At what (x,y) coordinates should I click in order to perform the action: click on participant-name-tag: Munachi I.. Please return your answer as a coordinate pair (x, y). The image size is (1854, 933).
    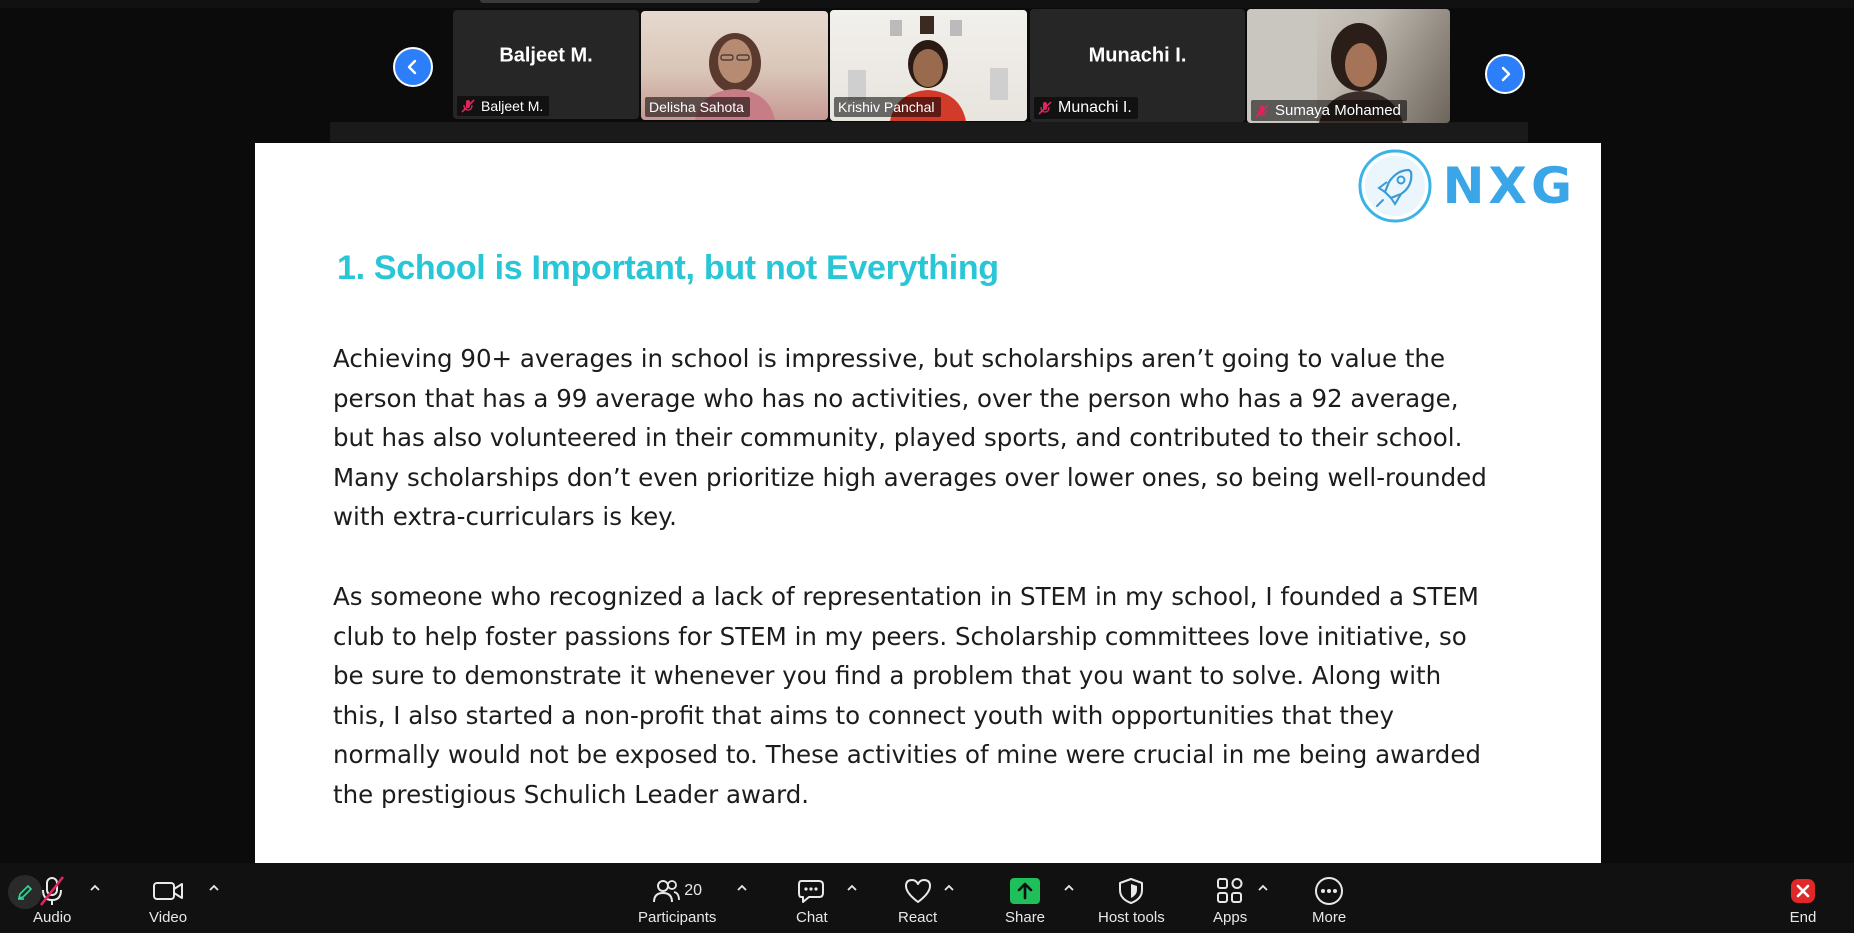
    Looking at the image, I should click on (1086, 108).